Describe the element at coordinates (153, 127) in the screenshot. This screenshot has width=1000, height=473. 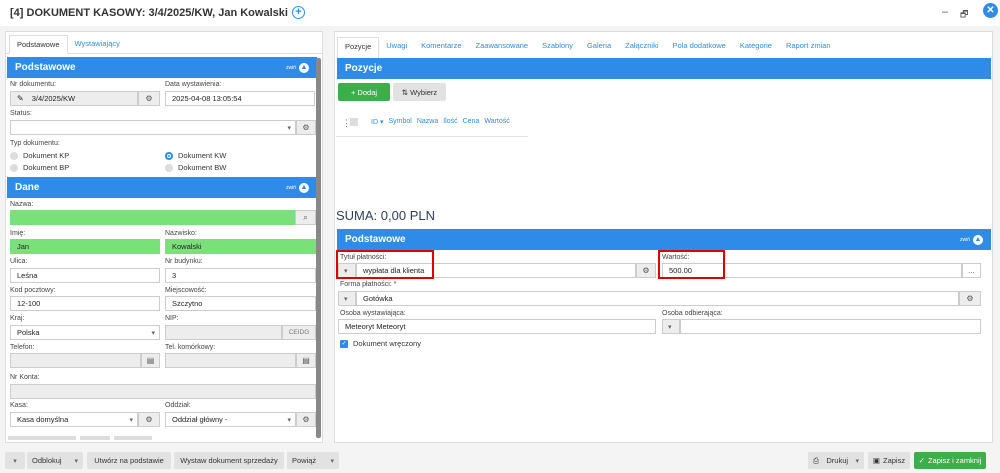
I see `status-select: ▾` at that location.